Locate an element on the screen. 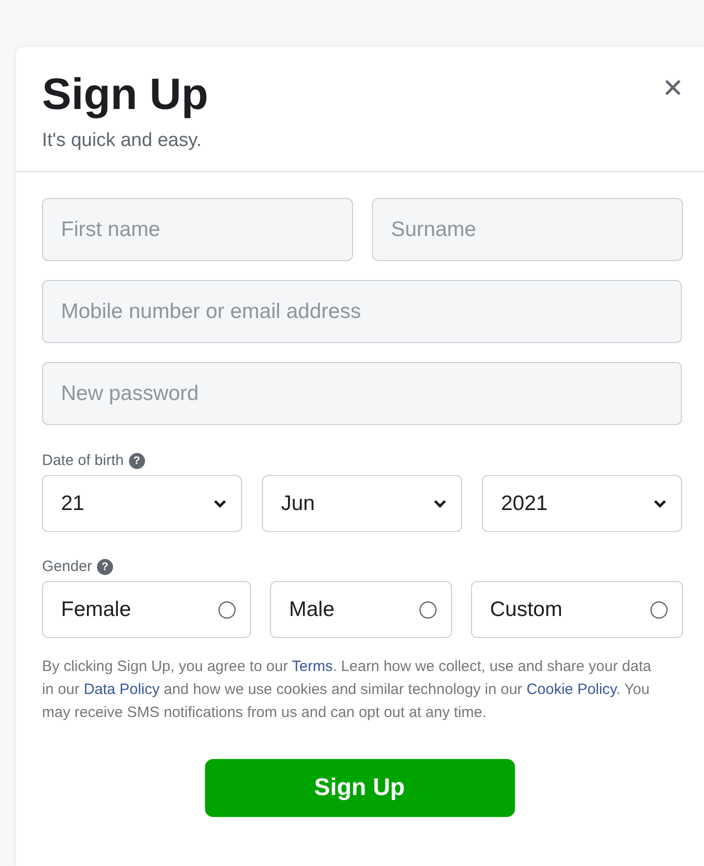 This screenshot has height=866, width=704. terms-text: By clicking Sign Up, you agree to our Terms. Learn how we collect, use and share your data in our Data Policy and how we use cookies and similar technology in our Cookie Policy. You may receive SMS notifications from us and can opt out at any time. is located at coordinates (347, 690).